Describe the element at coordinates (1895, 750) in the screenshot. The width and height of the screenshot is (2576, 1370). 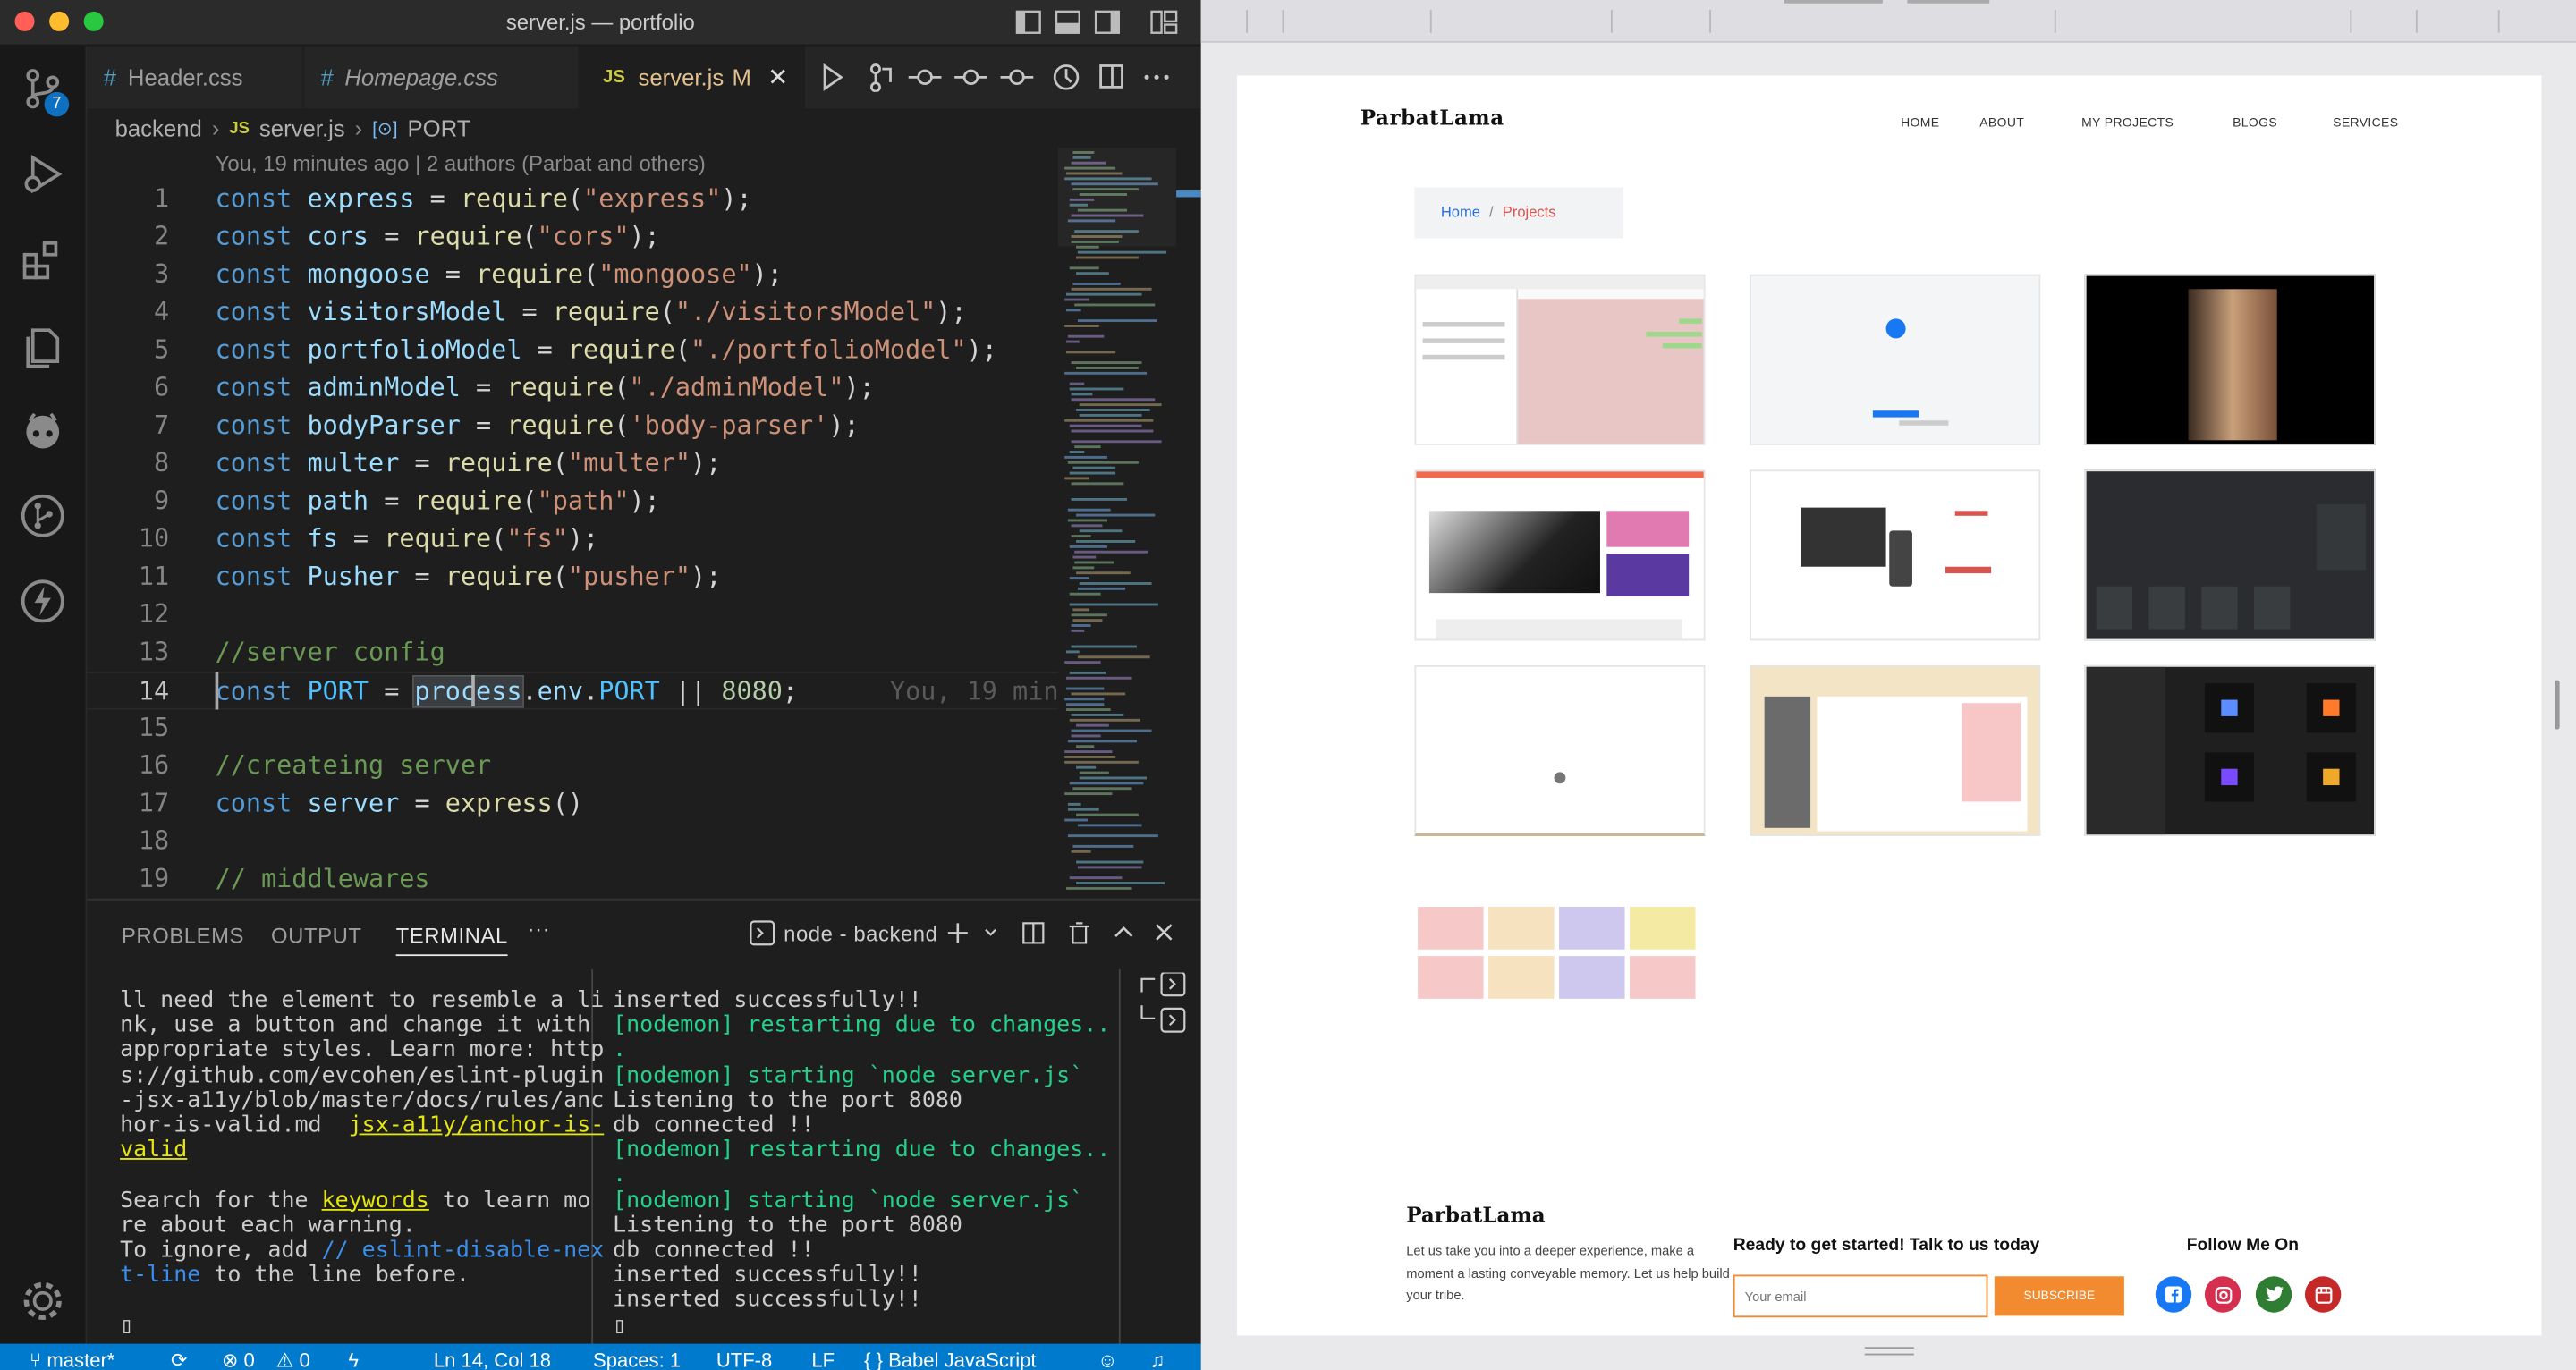
I see `project-thumbnail-dashboard` at that location.